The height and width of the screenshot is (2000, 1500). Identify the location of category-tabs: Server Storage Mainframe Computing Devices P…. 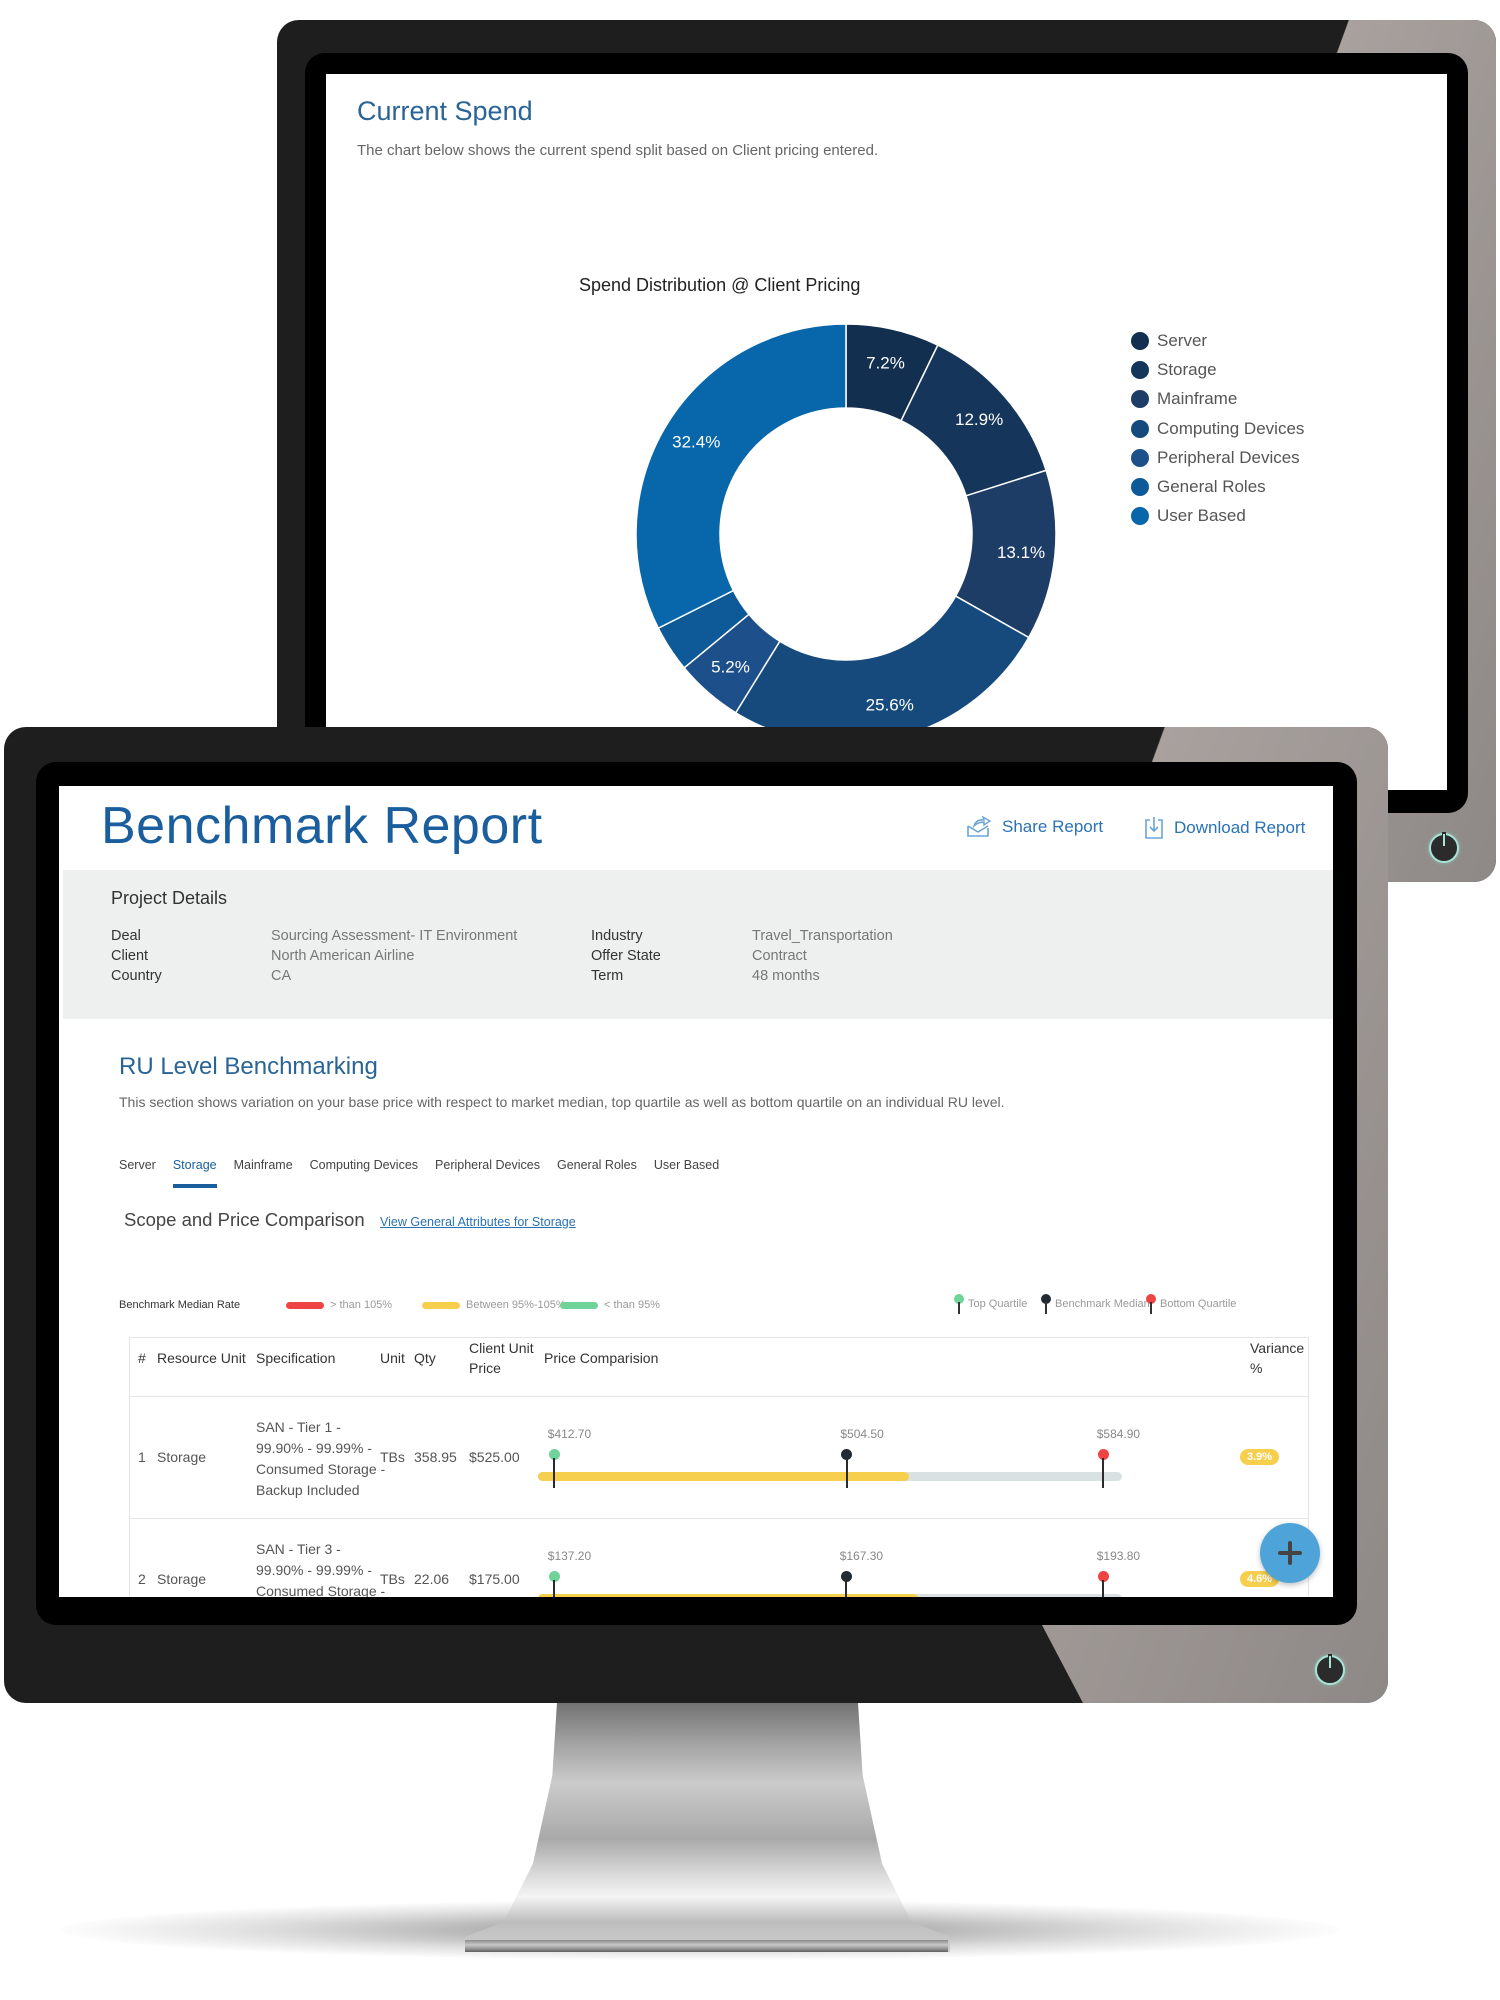
(419, 1173).